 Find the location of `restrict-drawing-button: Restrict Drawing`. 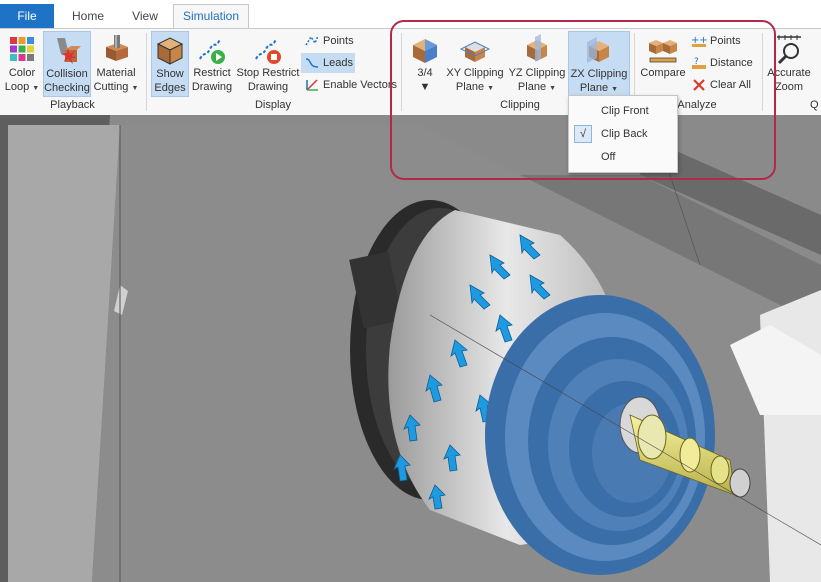

restrict-drawing-button: Restrict Drawing is located at coordinates (212, 64).